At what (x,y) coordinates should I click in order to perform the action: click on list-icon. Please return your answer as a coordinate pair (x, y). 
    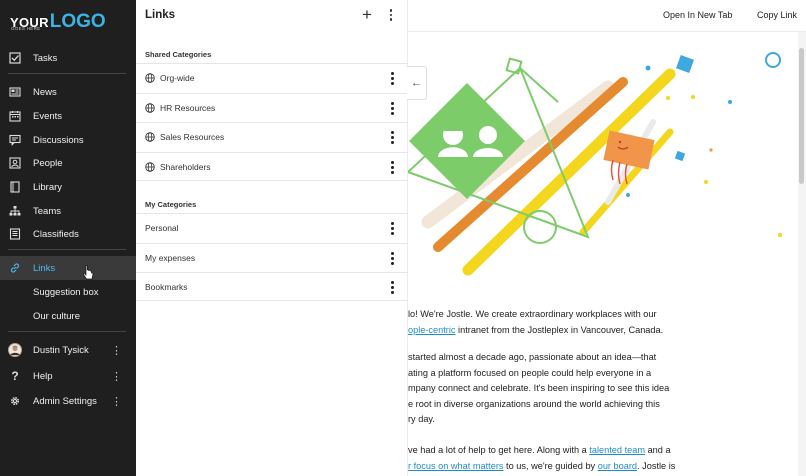
    Looking at the image, I should click on (15, 234).